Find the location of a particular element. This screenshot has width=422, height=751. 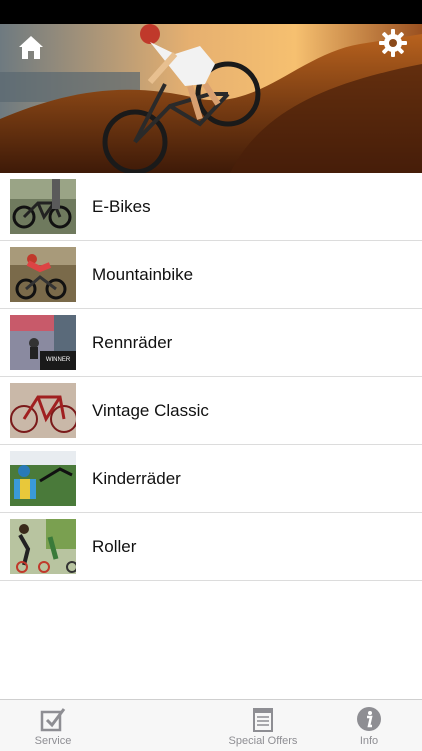

home-icon is located at coordinates (31, 47).